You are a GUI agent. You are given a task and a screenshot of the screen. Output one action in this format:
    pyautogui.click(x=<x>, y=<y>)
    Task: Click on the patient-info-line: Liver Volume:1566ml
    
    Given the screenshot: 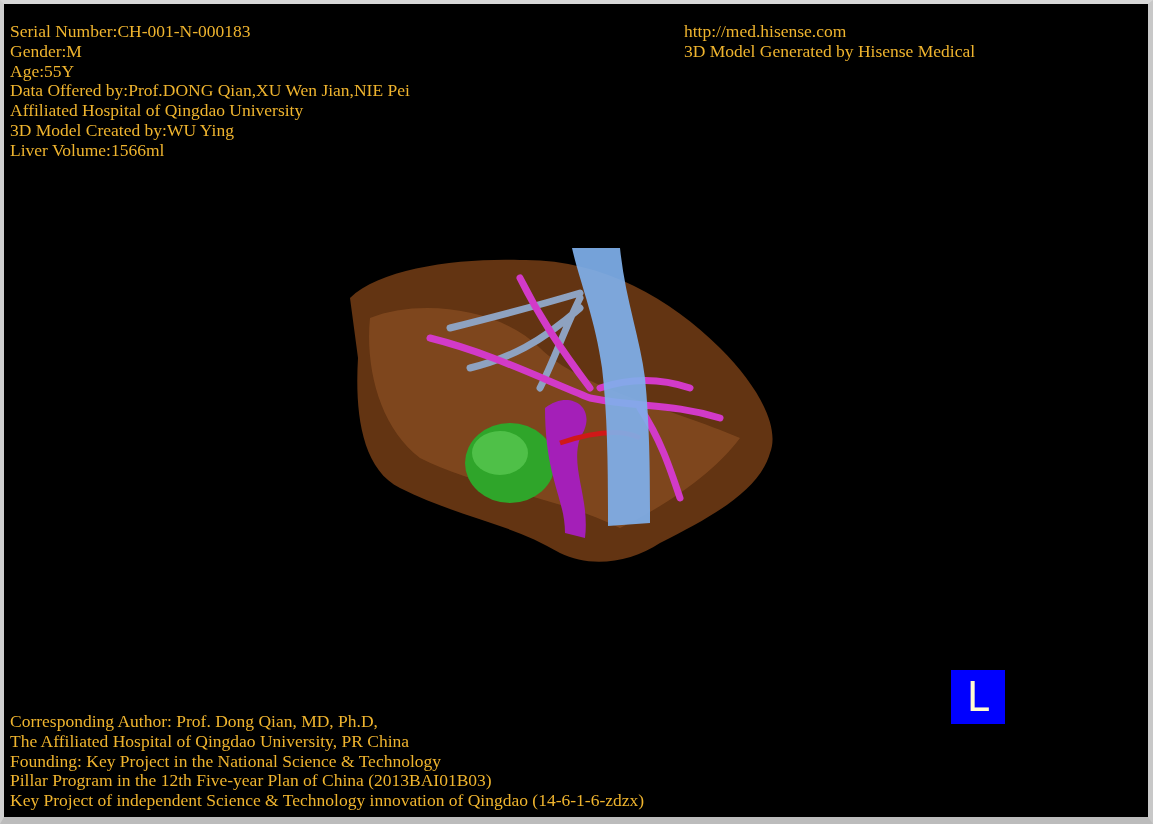 What is the action you would take?
    pyautogui.click(x=87, y=150)
    